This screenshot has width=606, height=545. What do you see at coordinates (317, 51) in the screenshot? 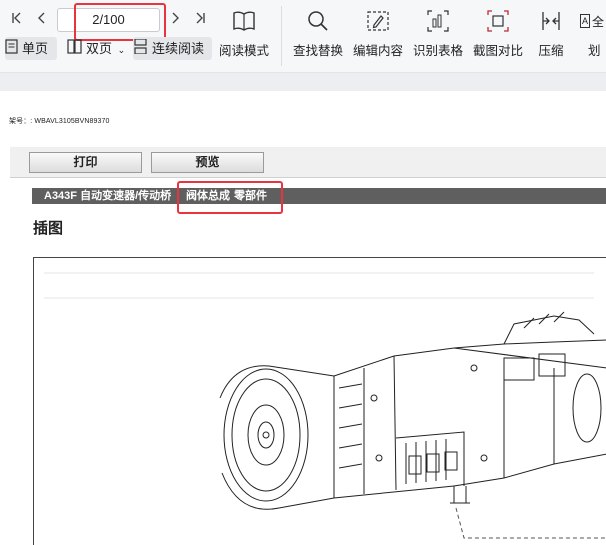
I see `find-replace-label: 查找替换` at bounding box center [317, 51].